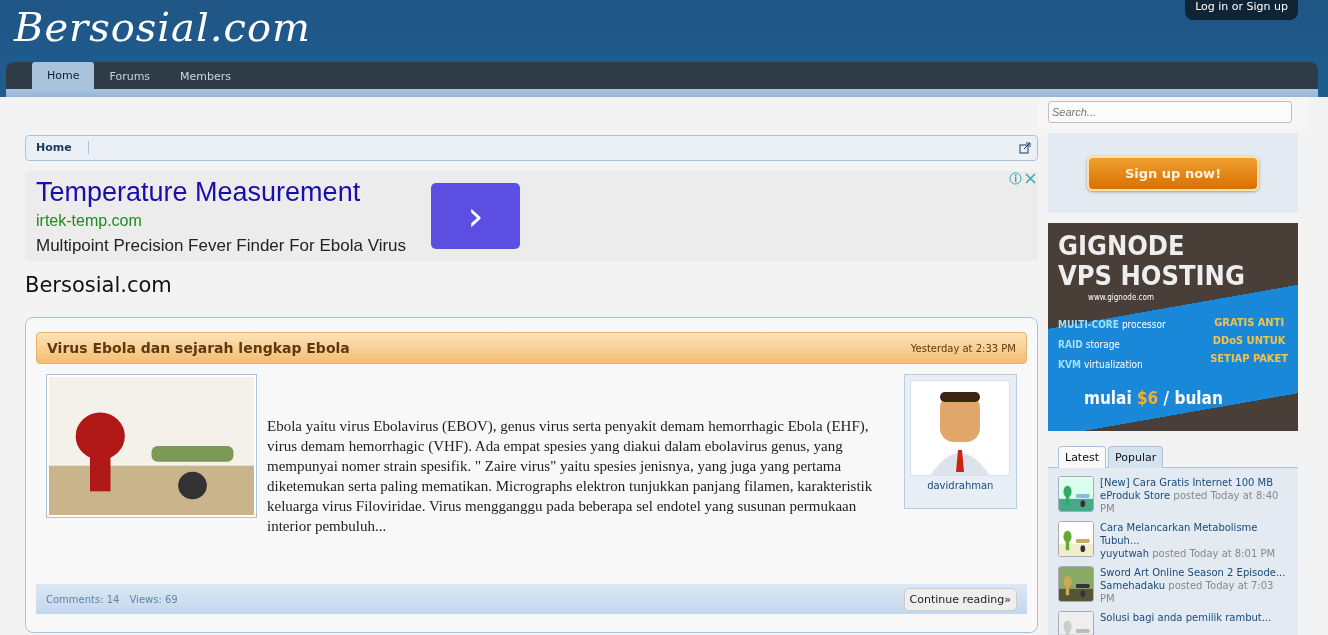 The height and width of the screenshot is (635, 1328). I want to click on post-byline: eProduk Store posted Today at 8:40 PM, so click(1190, 502).